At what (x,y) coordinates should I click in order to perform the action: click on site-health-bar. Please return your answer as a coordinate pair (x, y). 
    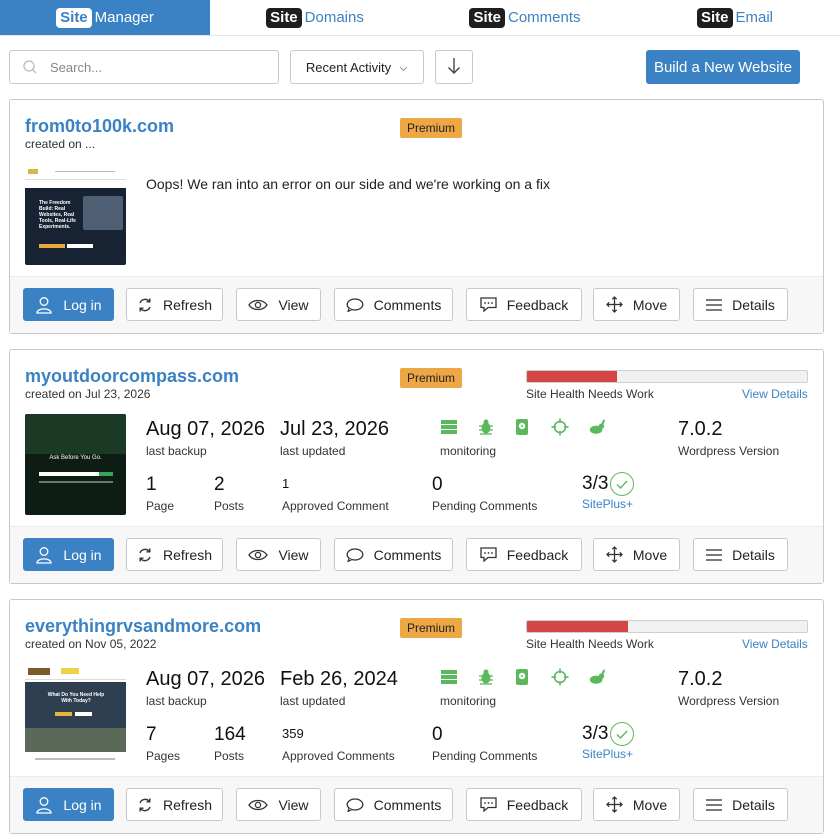
    Looking at the image, I should click on (667, 626).